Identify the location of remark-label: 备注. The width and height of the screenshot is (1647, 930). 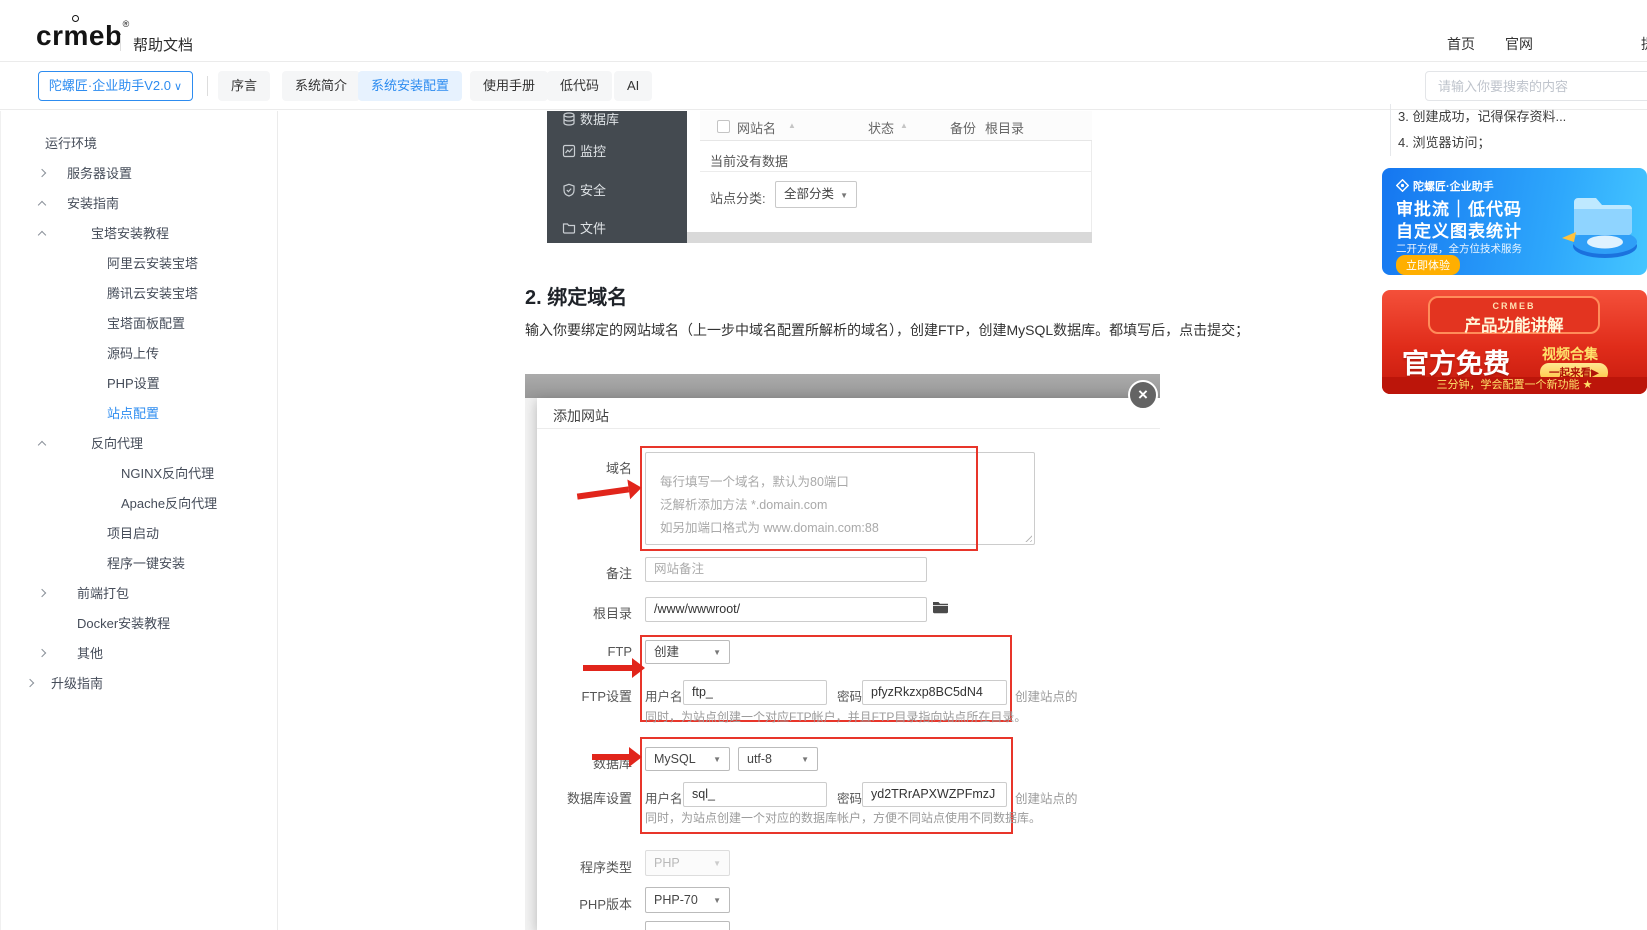
(618, 573).